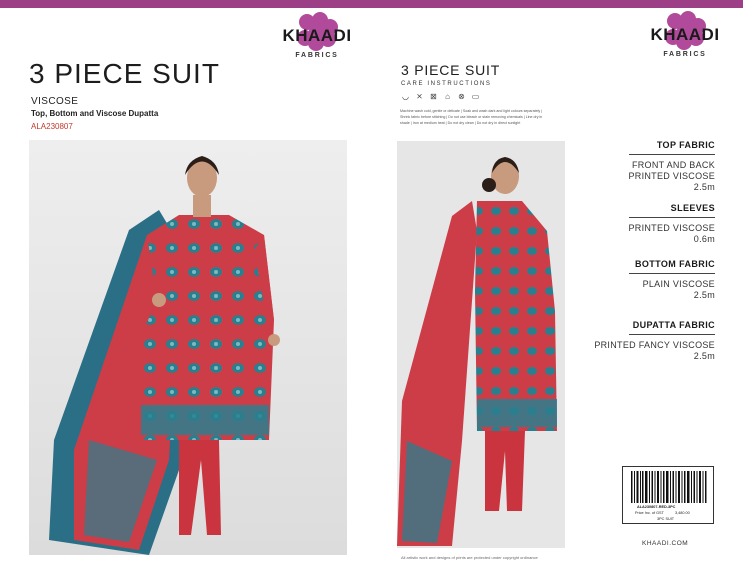 The width and height of the screenshot is (743, 562). I want to click on shade-dry-icon: ▭, so click(475, 96).